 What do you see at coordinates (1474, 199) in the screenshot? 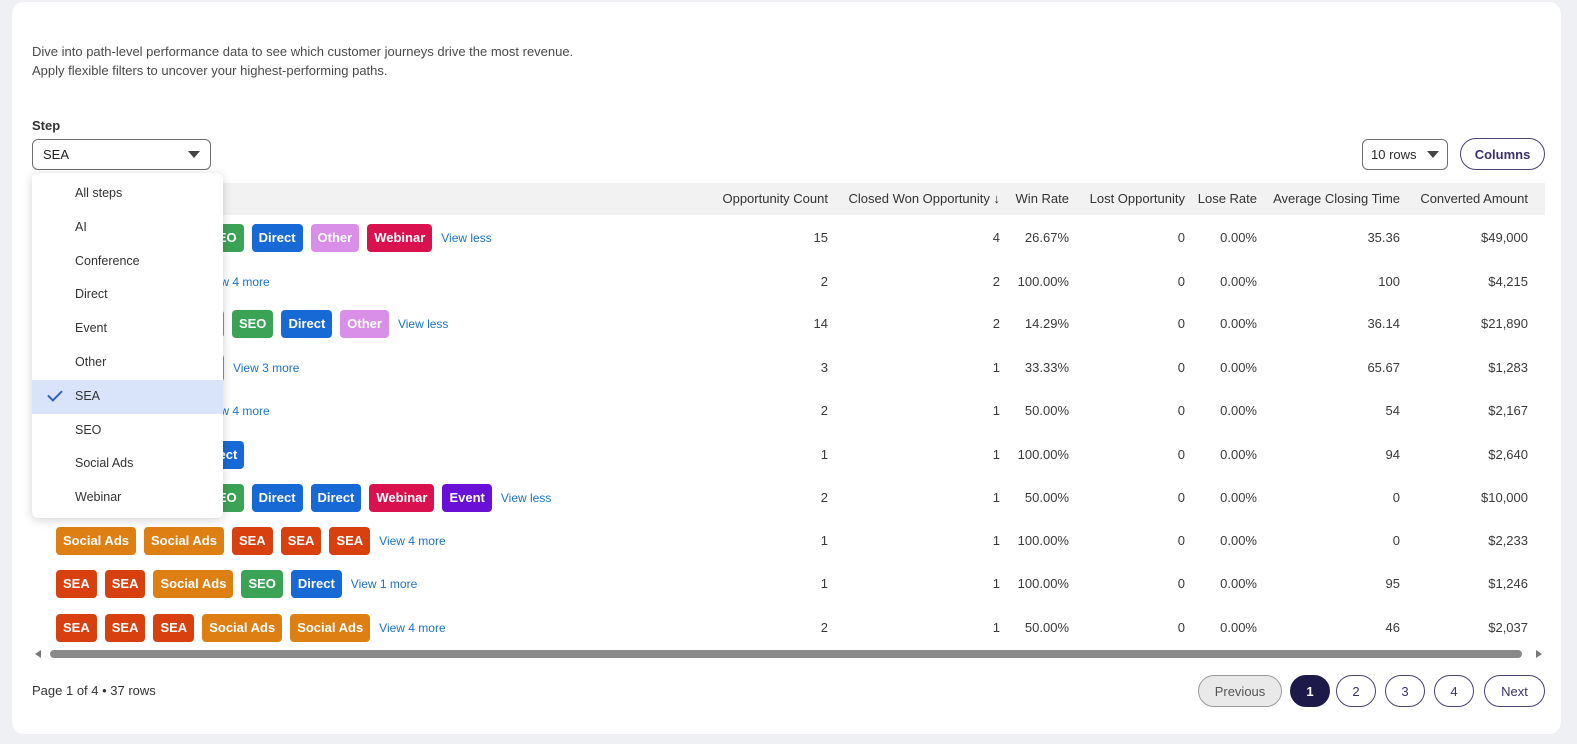
I see `header-converted-amount: Converted Amount` at bounding box center [1474, 199].